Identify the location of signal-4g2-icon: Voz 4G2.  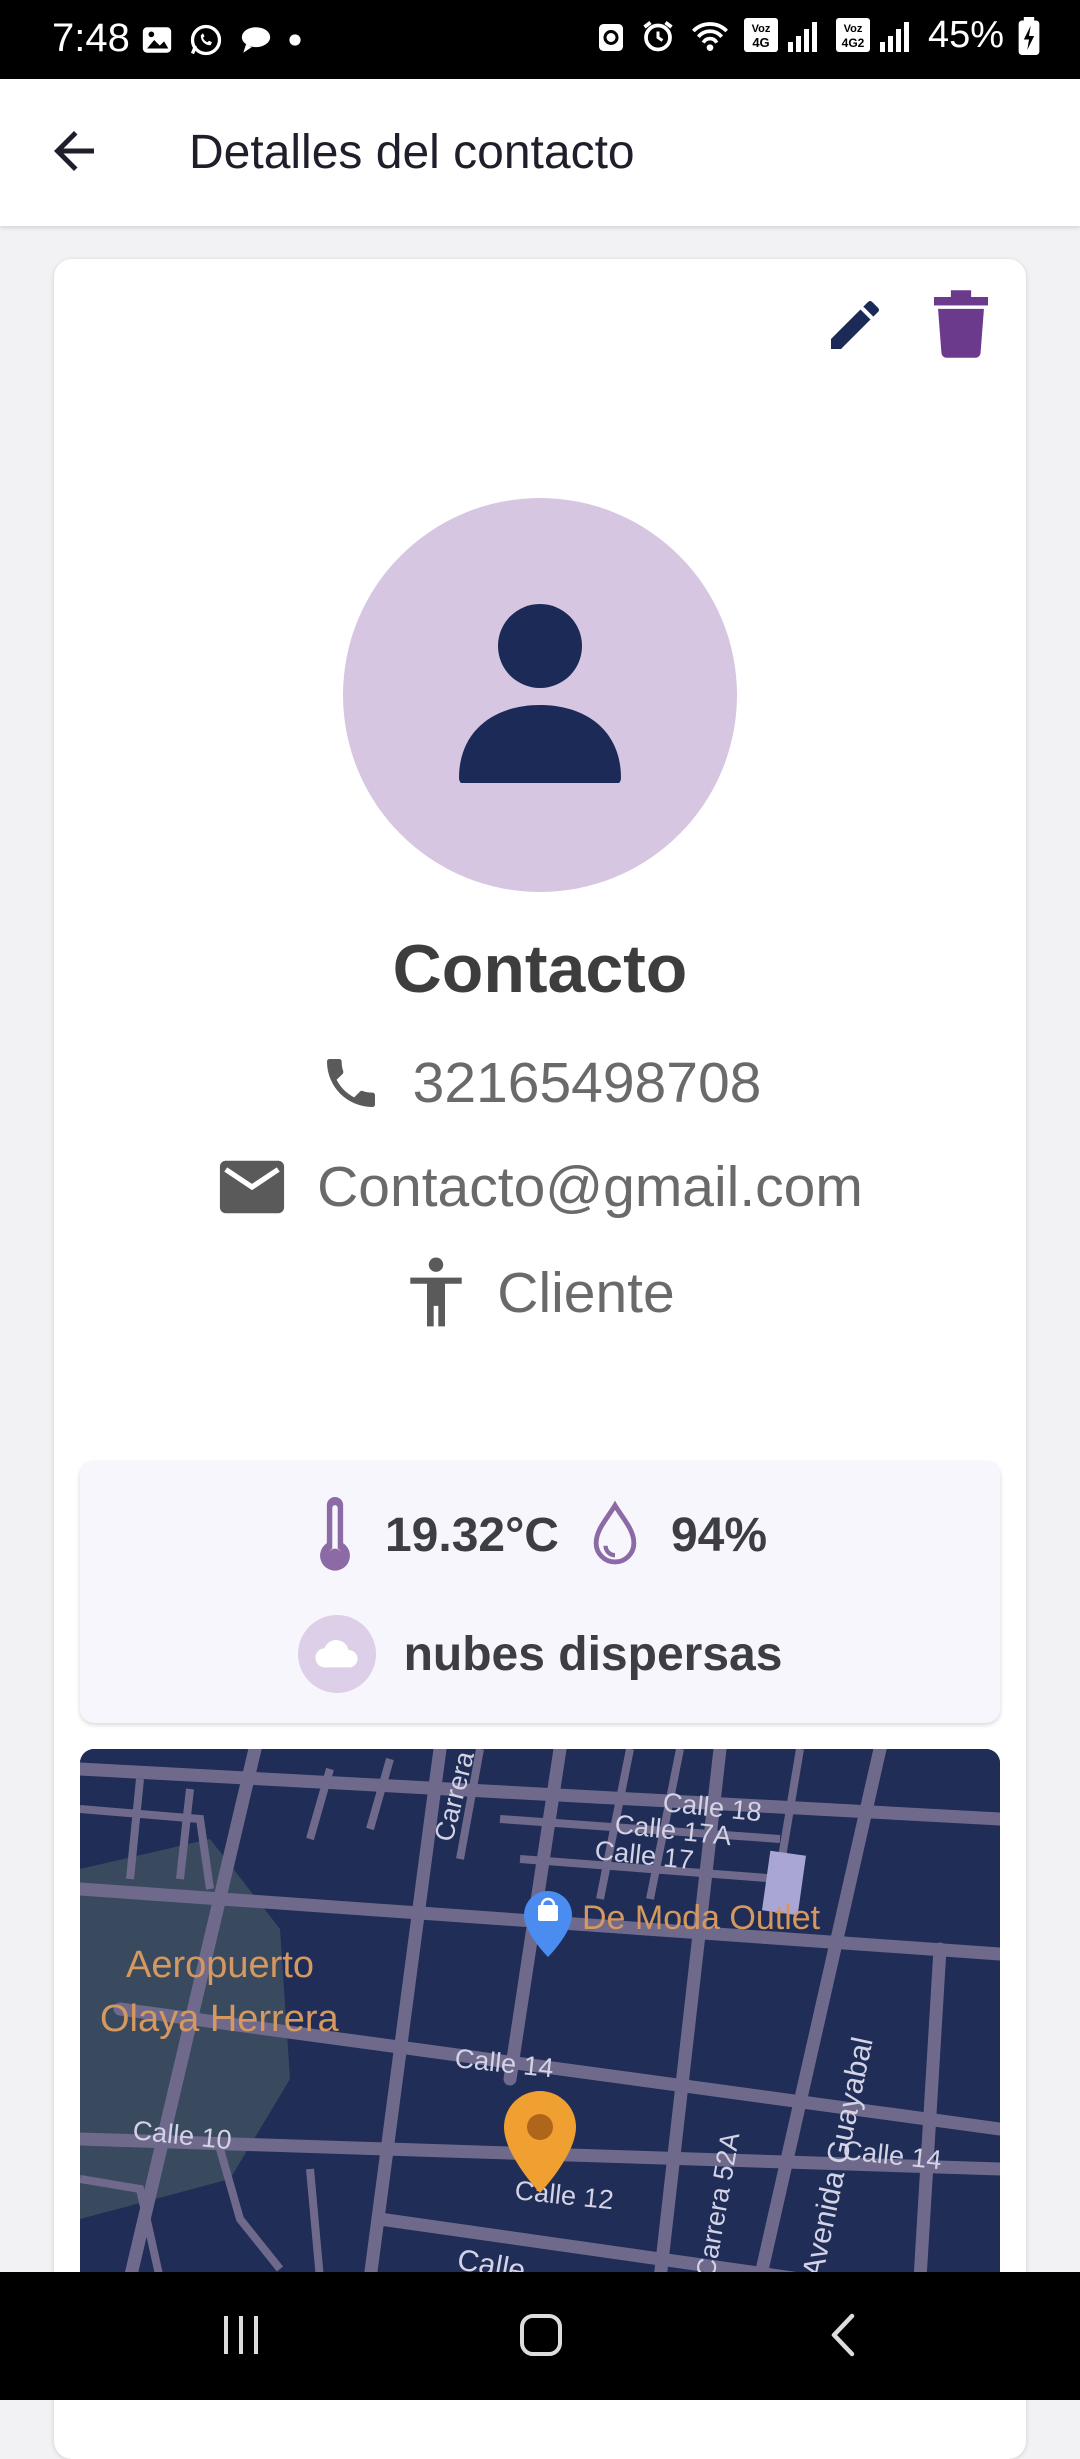
(872, 34).